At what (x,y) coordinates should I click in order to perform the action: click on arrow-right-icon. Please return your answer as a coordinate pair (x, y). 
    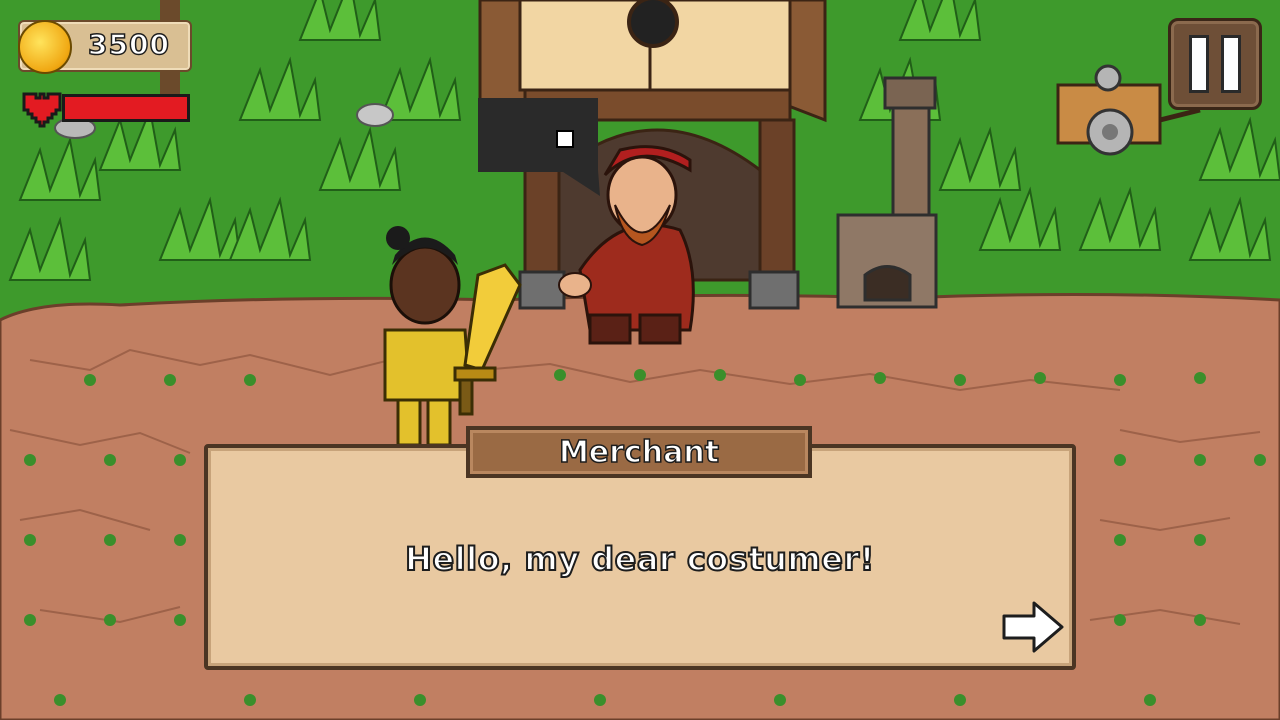
    Looking at the image, I should click on (1033, 627).